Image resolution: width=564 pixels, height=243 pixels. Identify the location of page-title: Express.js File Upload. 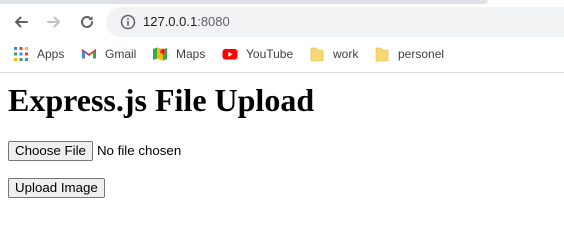
(161, 100).